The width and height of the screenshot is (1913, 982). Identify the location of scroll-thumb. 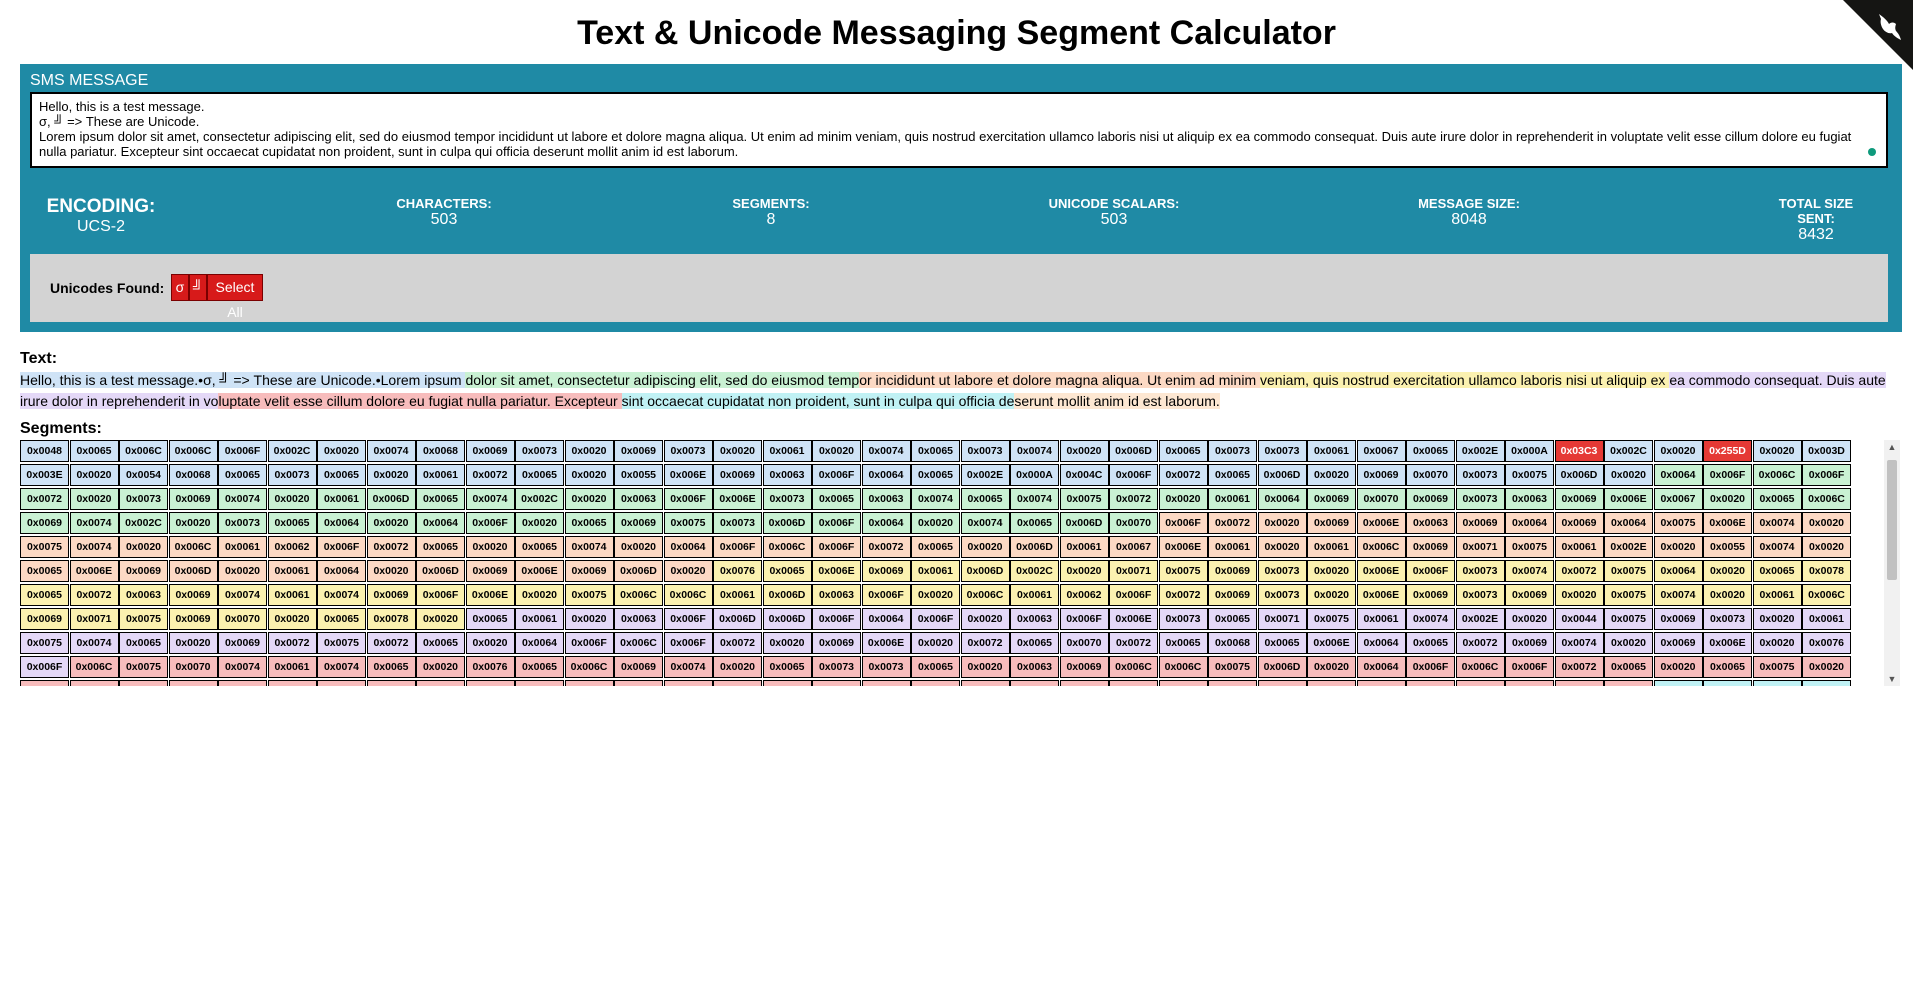
(1892, 520).